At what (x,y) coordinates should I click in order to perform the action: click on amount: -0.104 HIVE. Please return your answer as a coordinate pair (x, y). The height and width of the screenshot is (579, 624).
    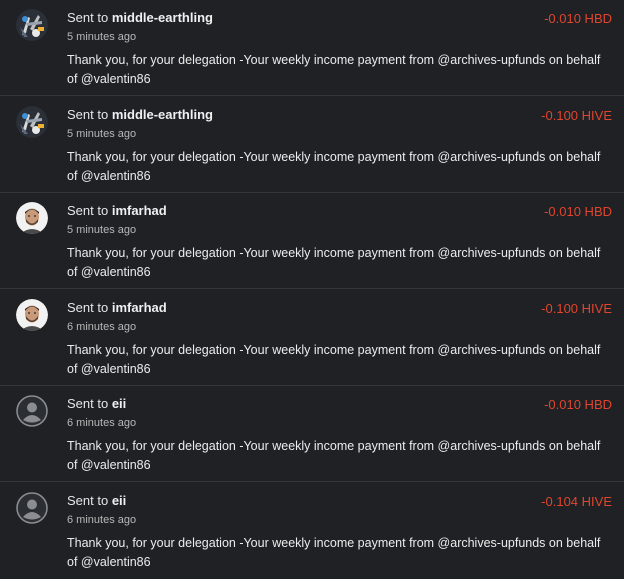
    Looking at the image, I should click on (576, 501).